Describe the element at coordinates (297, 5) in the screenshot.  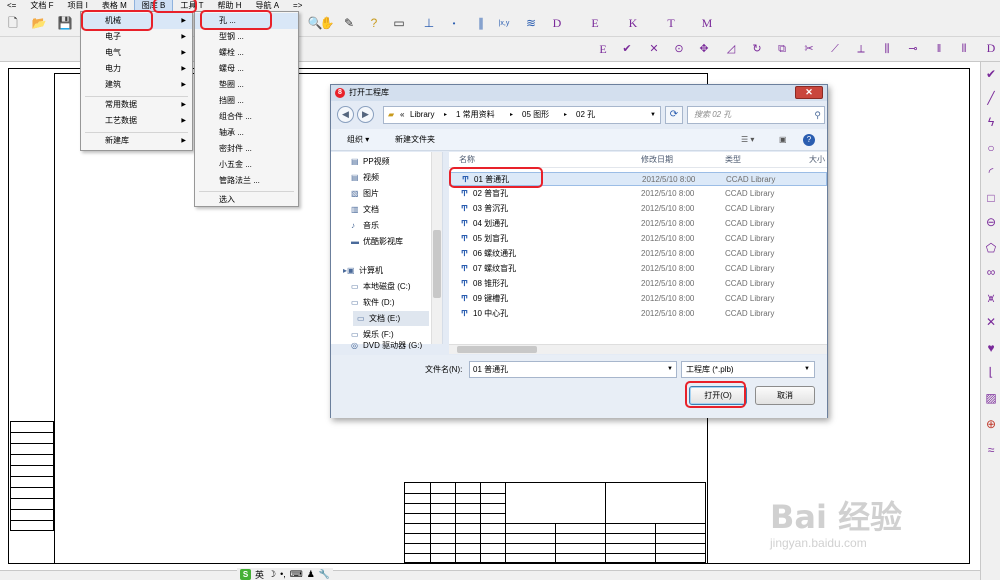
I see `menu-forward: =>` at that location.